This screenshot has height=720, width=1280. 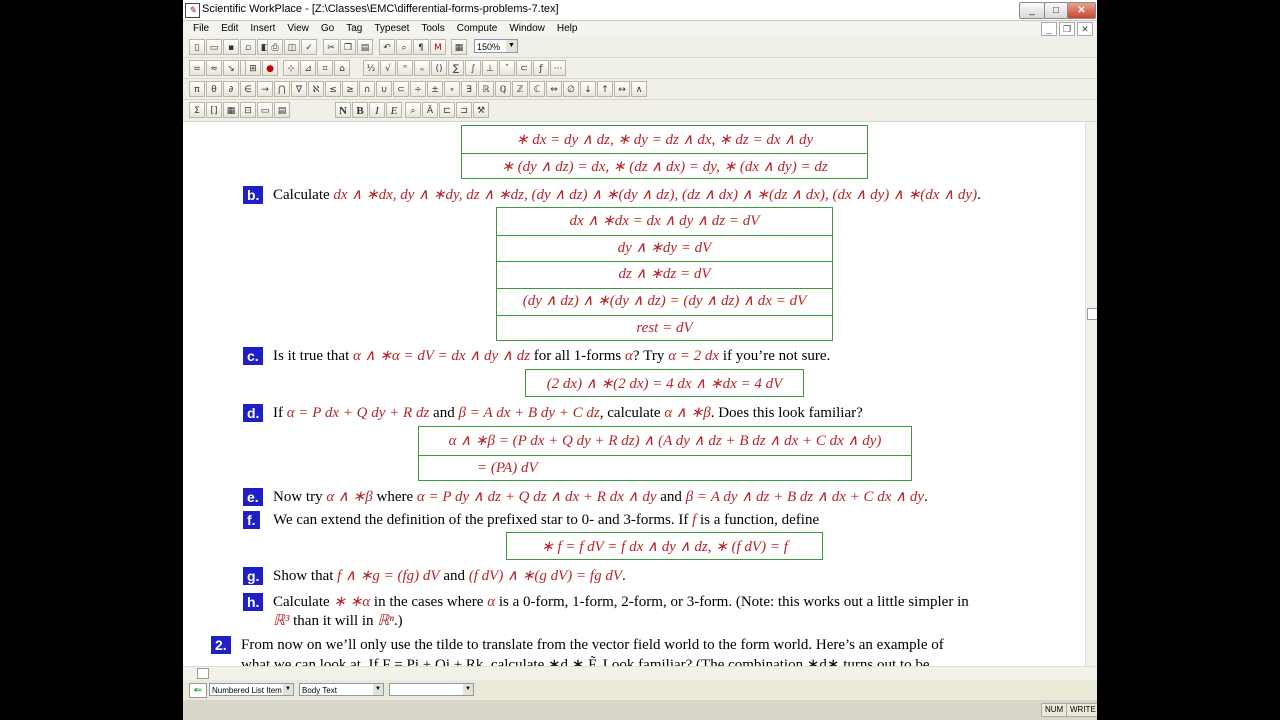 I want to click on unit-icon: ⋯, so click(x=558, y=68).